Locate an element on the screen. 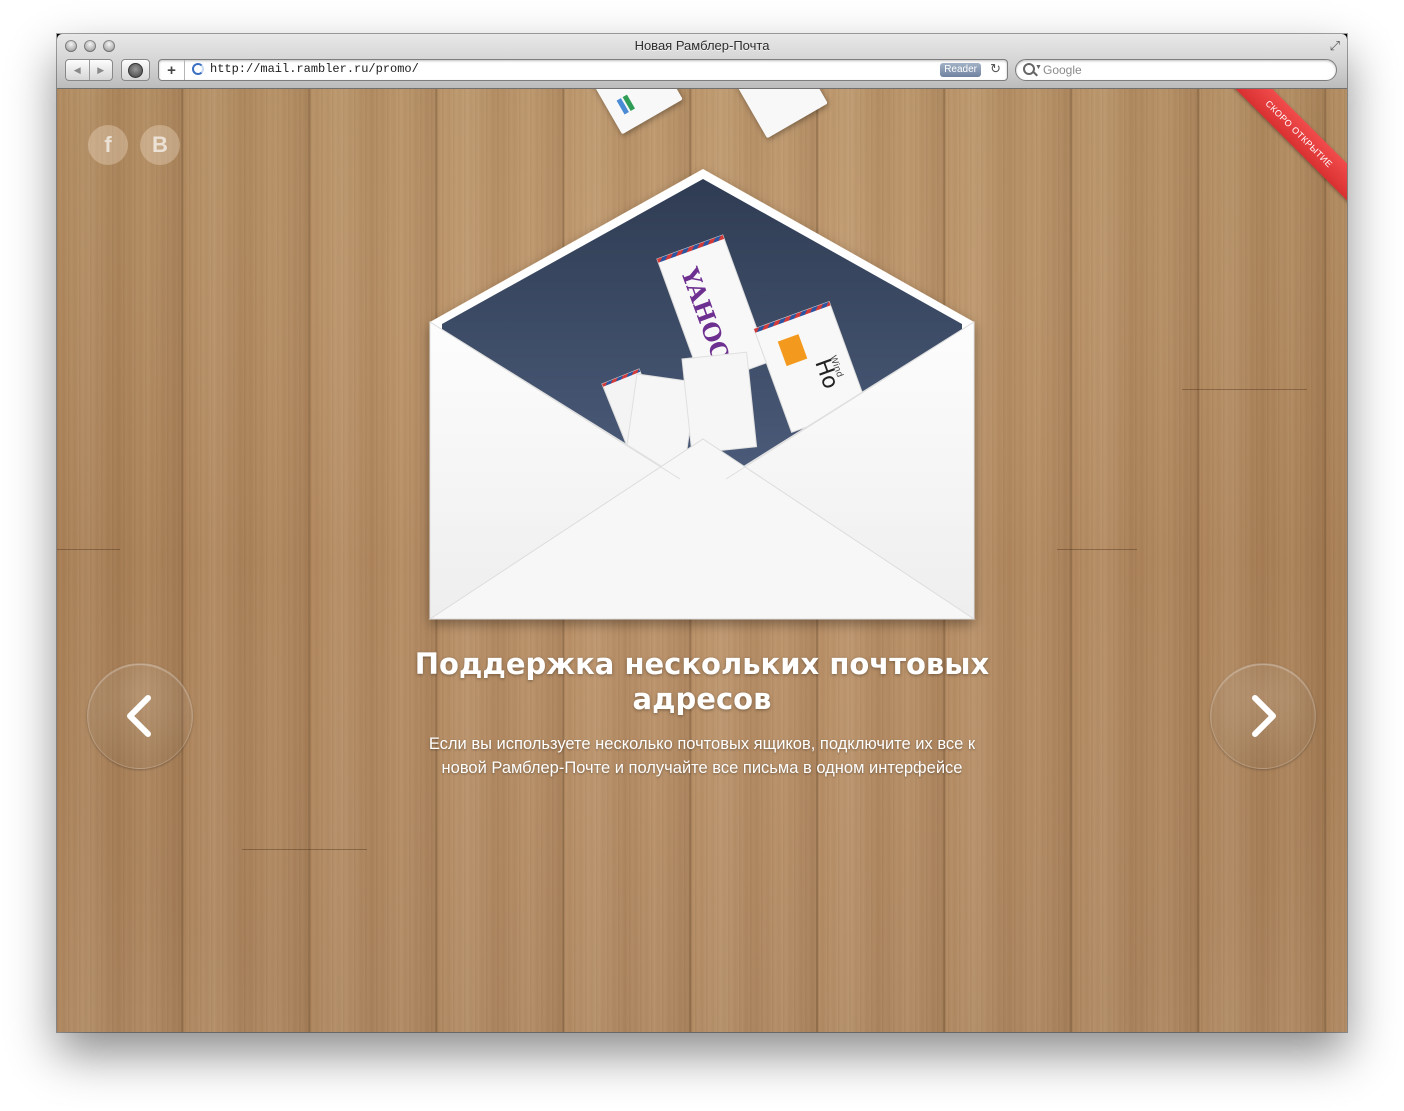 The height and width of the screenshot is (1111, 1404). facebook-button: f is located at coordinates (108, 145).